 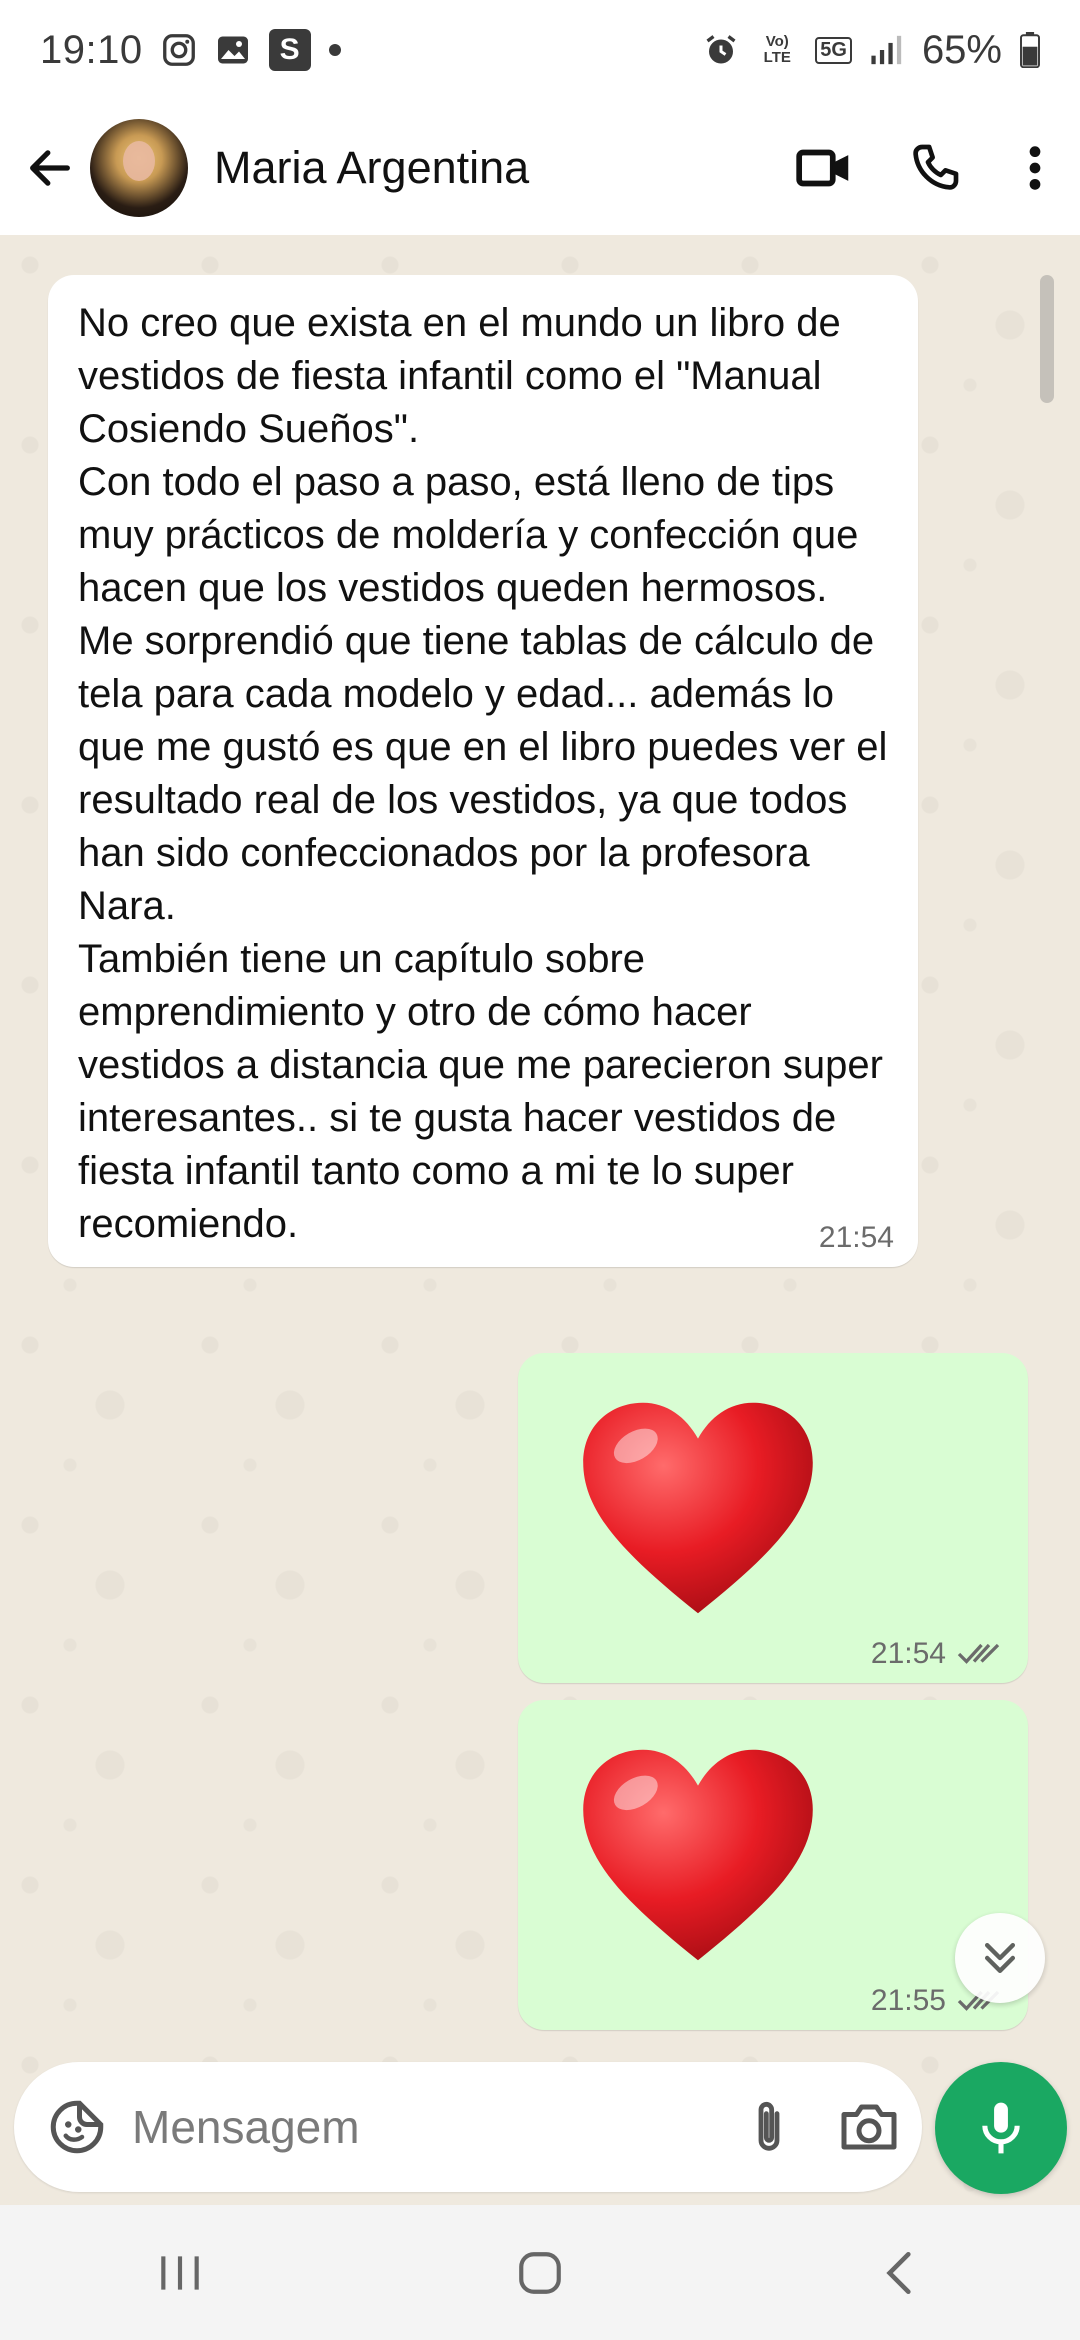 I want to click on recents-button, so click(x=180, y=2273).